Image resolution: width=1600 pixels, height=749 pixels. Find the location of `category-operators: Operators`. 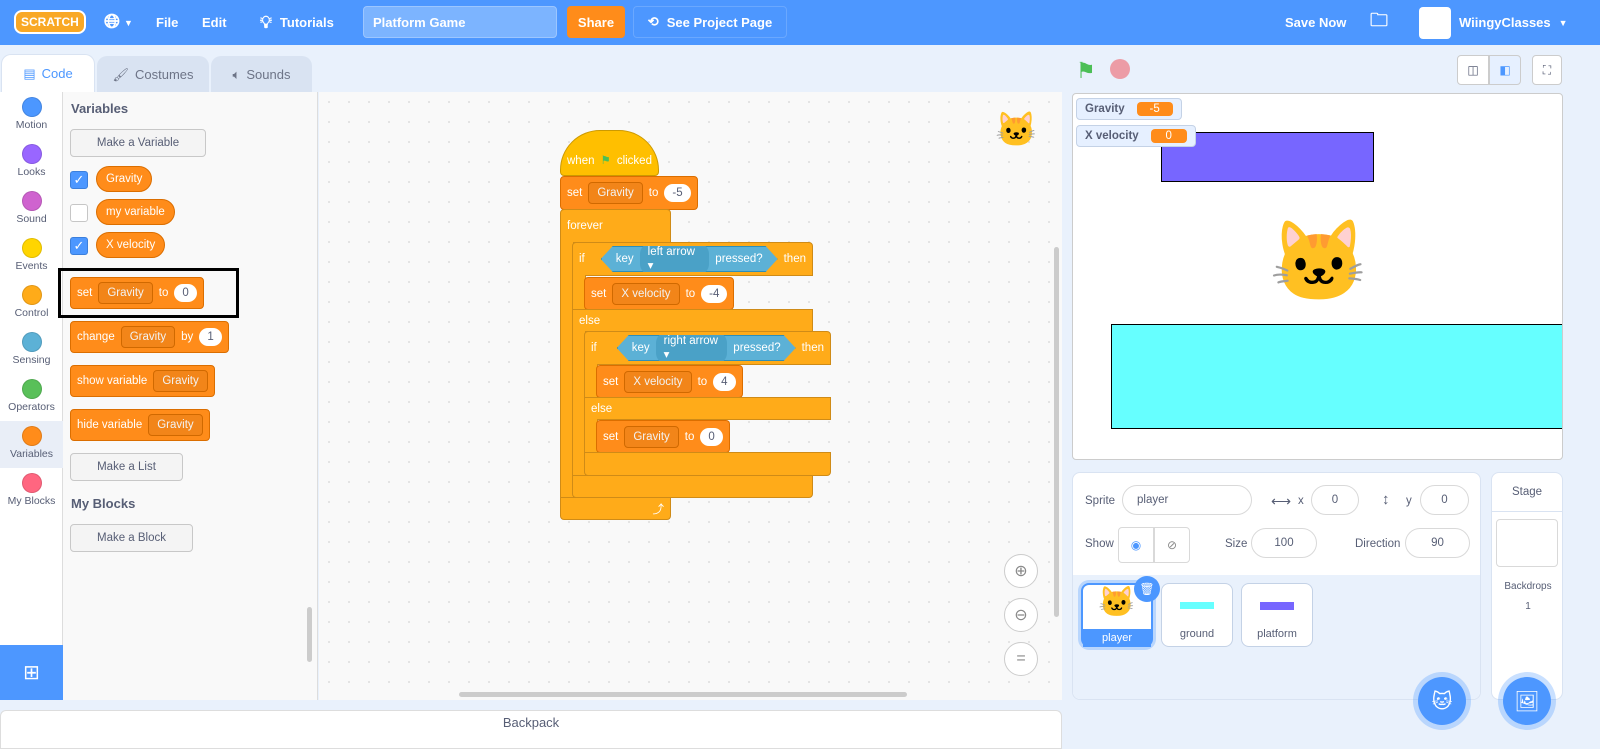

category-operators: Operators is located at coordinates (31, 397).